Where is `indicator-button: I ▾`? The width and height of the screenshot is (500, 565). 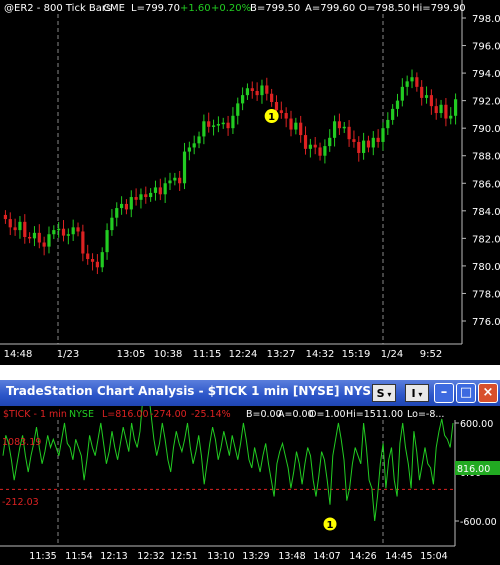 indicator-button: I ▾ is located at coordinates (417, 393).